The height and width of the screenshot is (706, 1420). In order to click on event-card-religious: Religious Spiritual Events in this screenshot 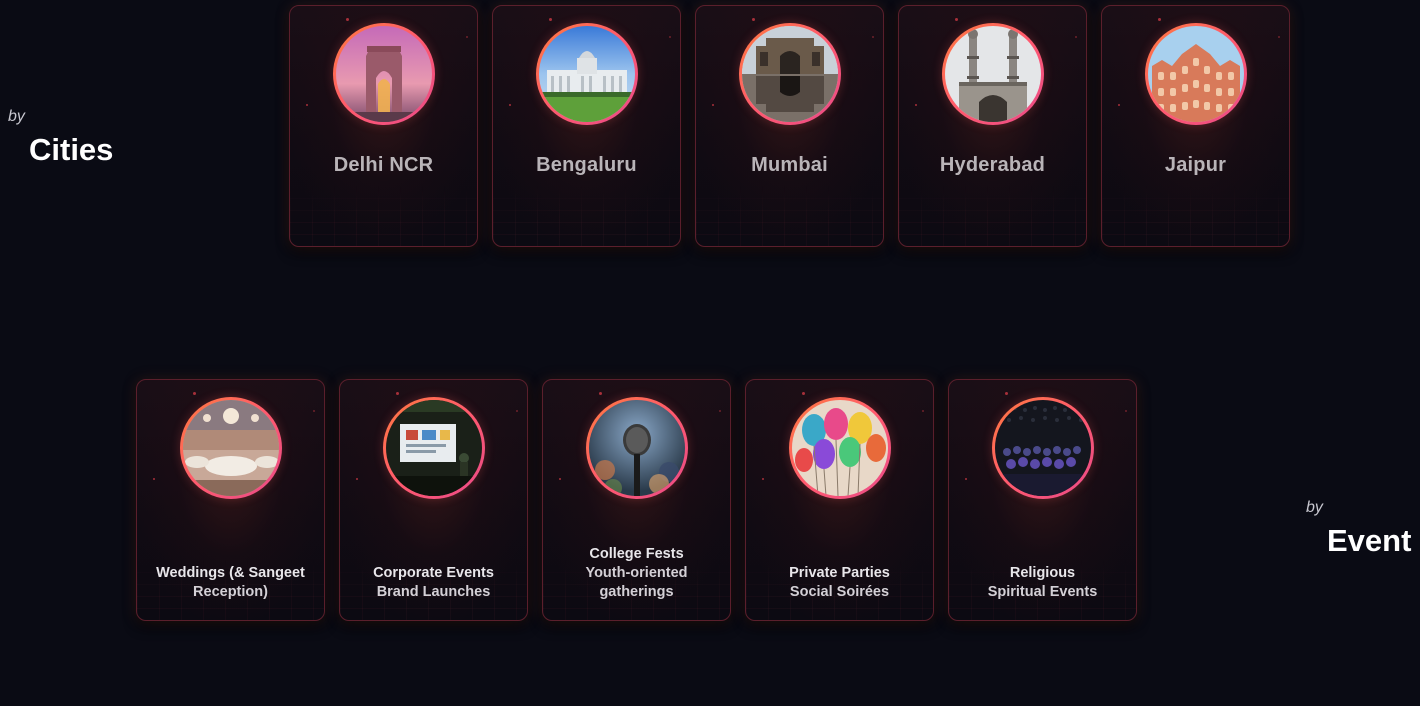, I will do `click(1042, 500)`.